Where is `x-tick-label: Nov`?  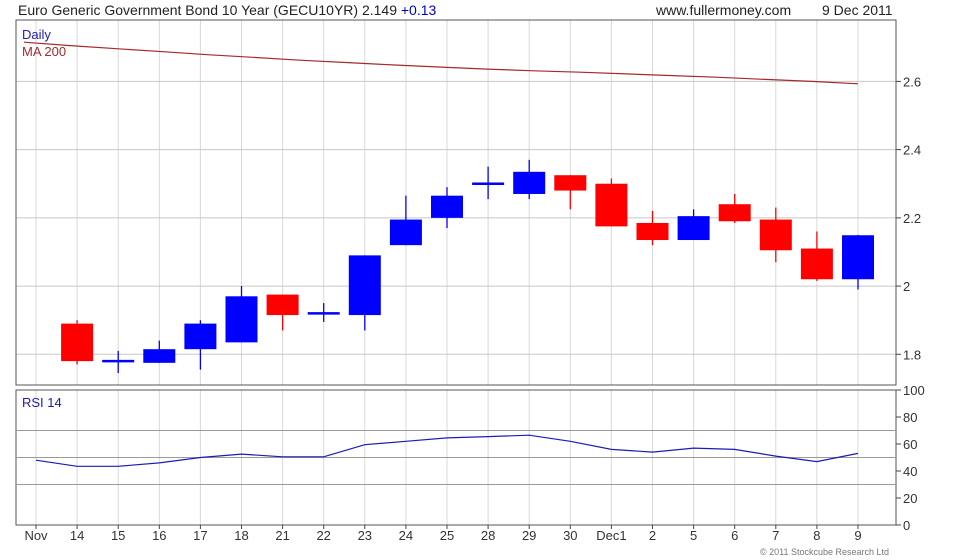 x-tick-label: Nov is located at coordinates (36, 535).